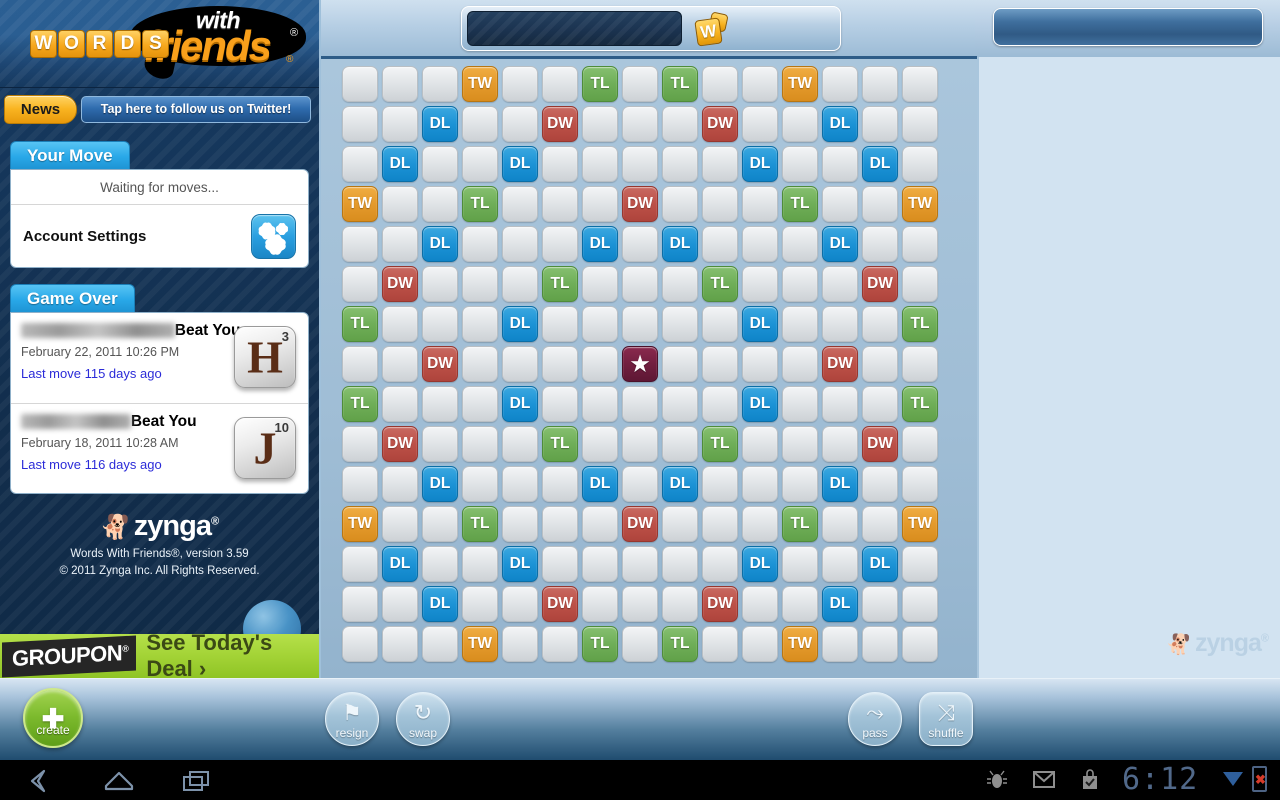 The height and width of the screenshot is (800, 1280). I want to click on battery-charging-error-icon: ✖, so click(1259, 779).